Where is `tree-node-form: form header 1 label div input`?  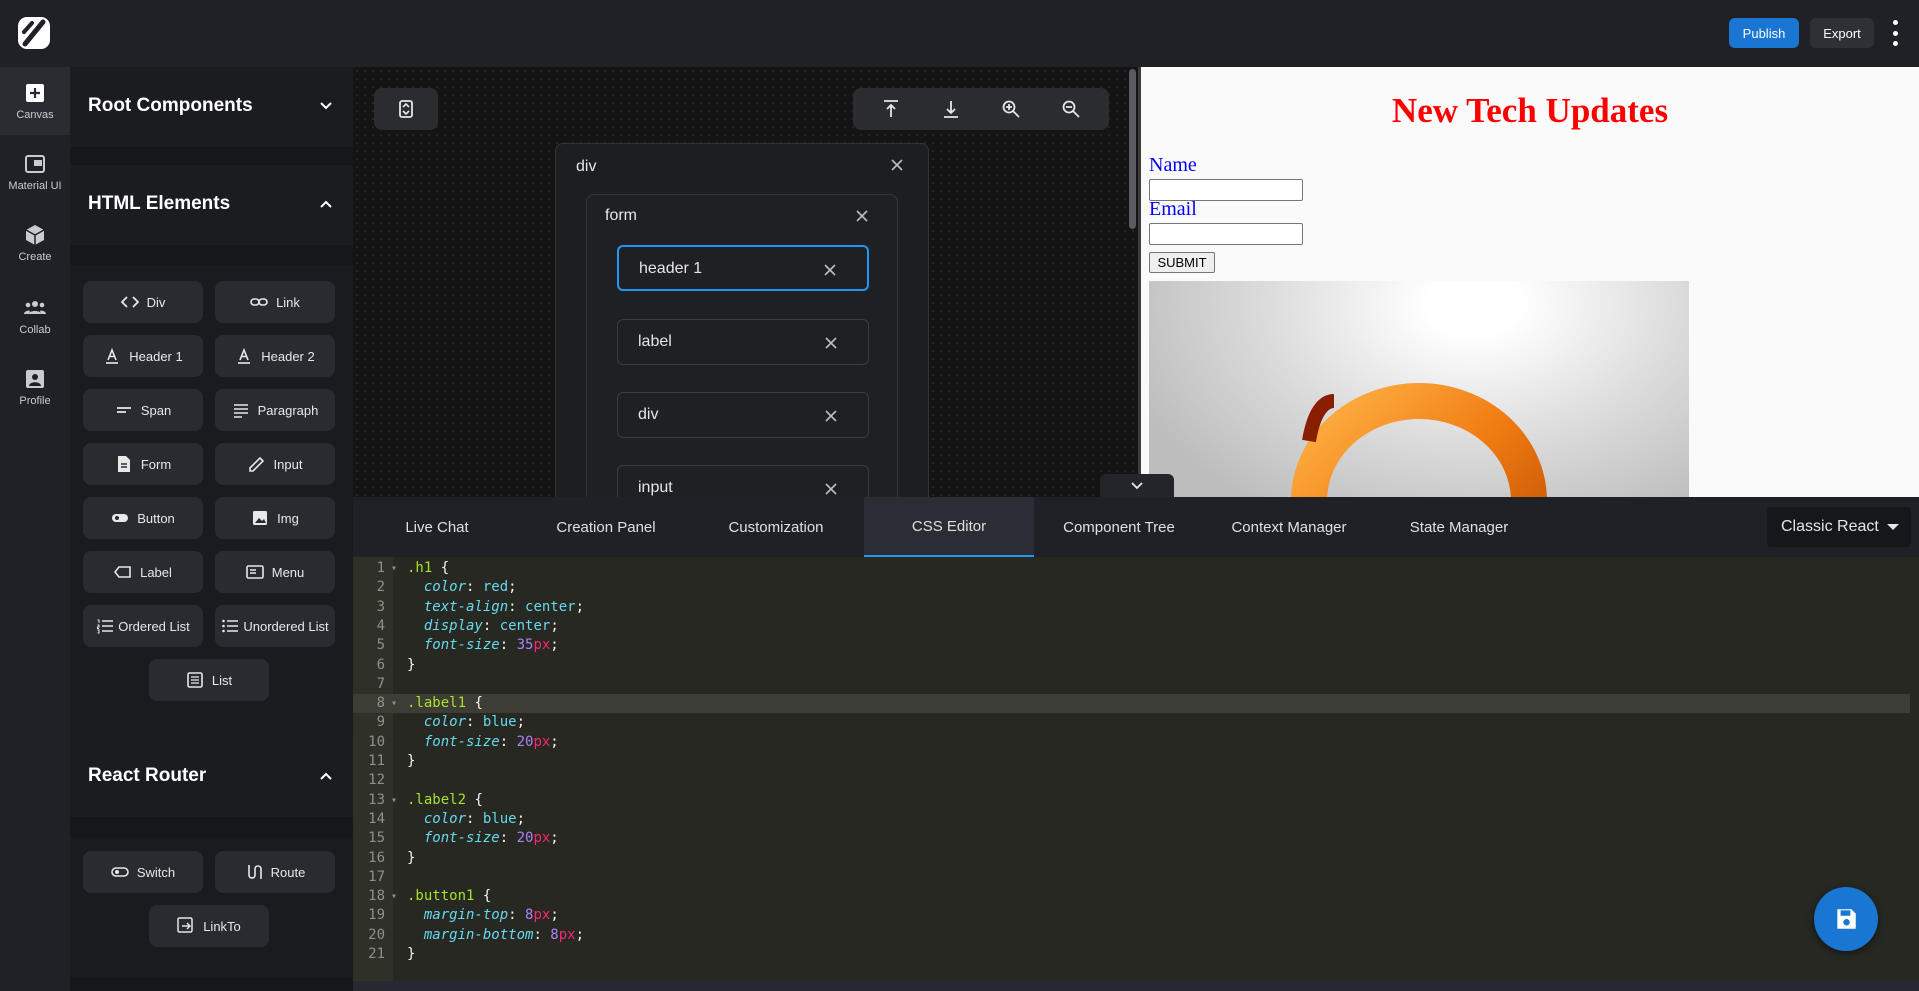
tree-node-form: form header 1 label div input is located at coordinates (742, 345).